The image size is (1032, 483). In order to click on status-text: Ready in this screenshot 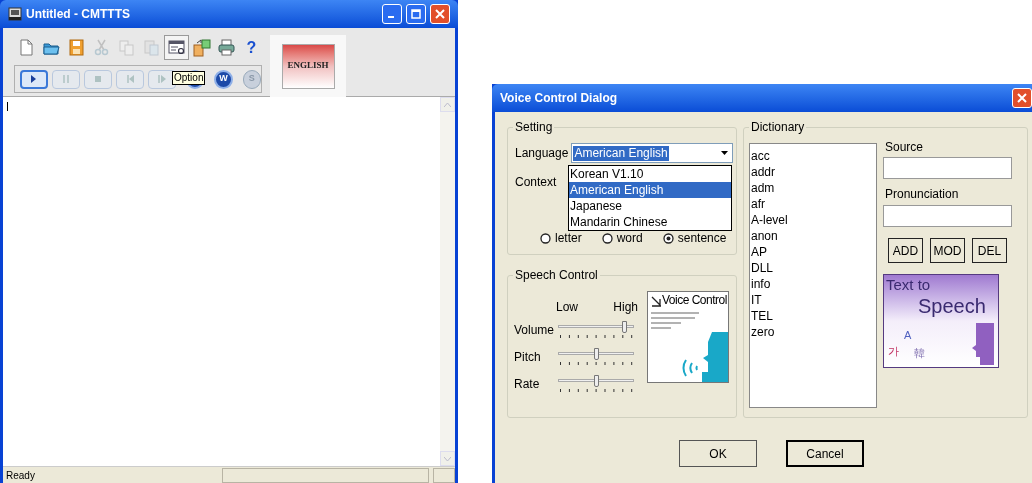, I will do `click(20, 475)`.